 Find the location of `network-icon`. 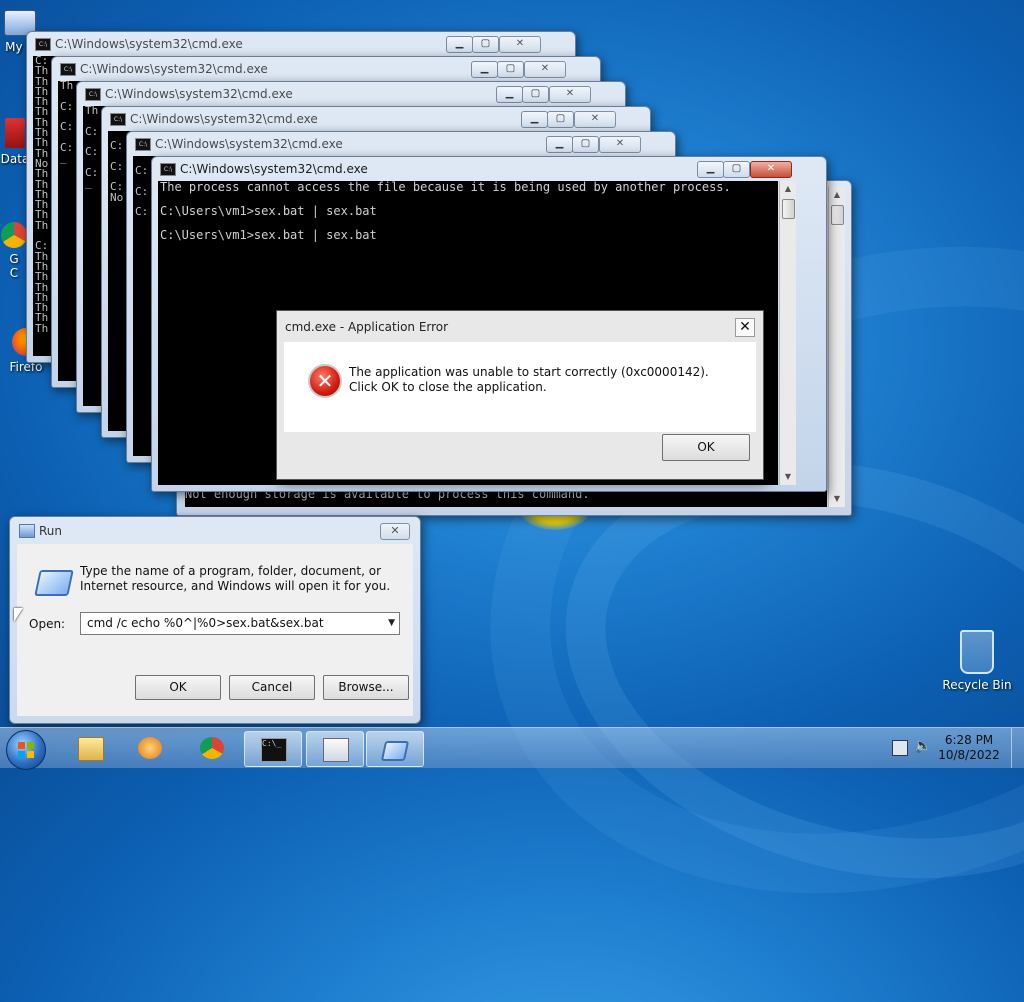

network-icon is located at coordinates (900, 748).